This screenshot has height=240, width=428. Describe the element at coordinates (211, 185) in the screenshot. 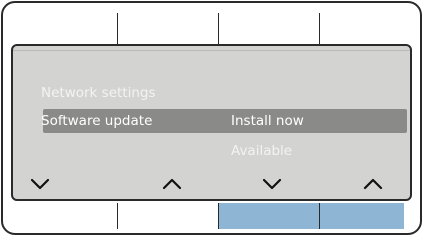

I see `softkey-row` at that location.